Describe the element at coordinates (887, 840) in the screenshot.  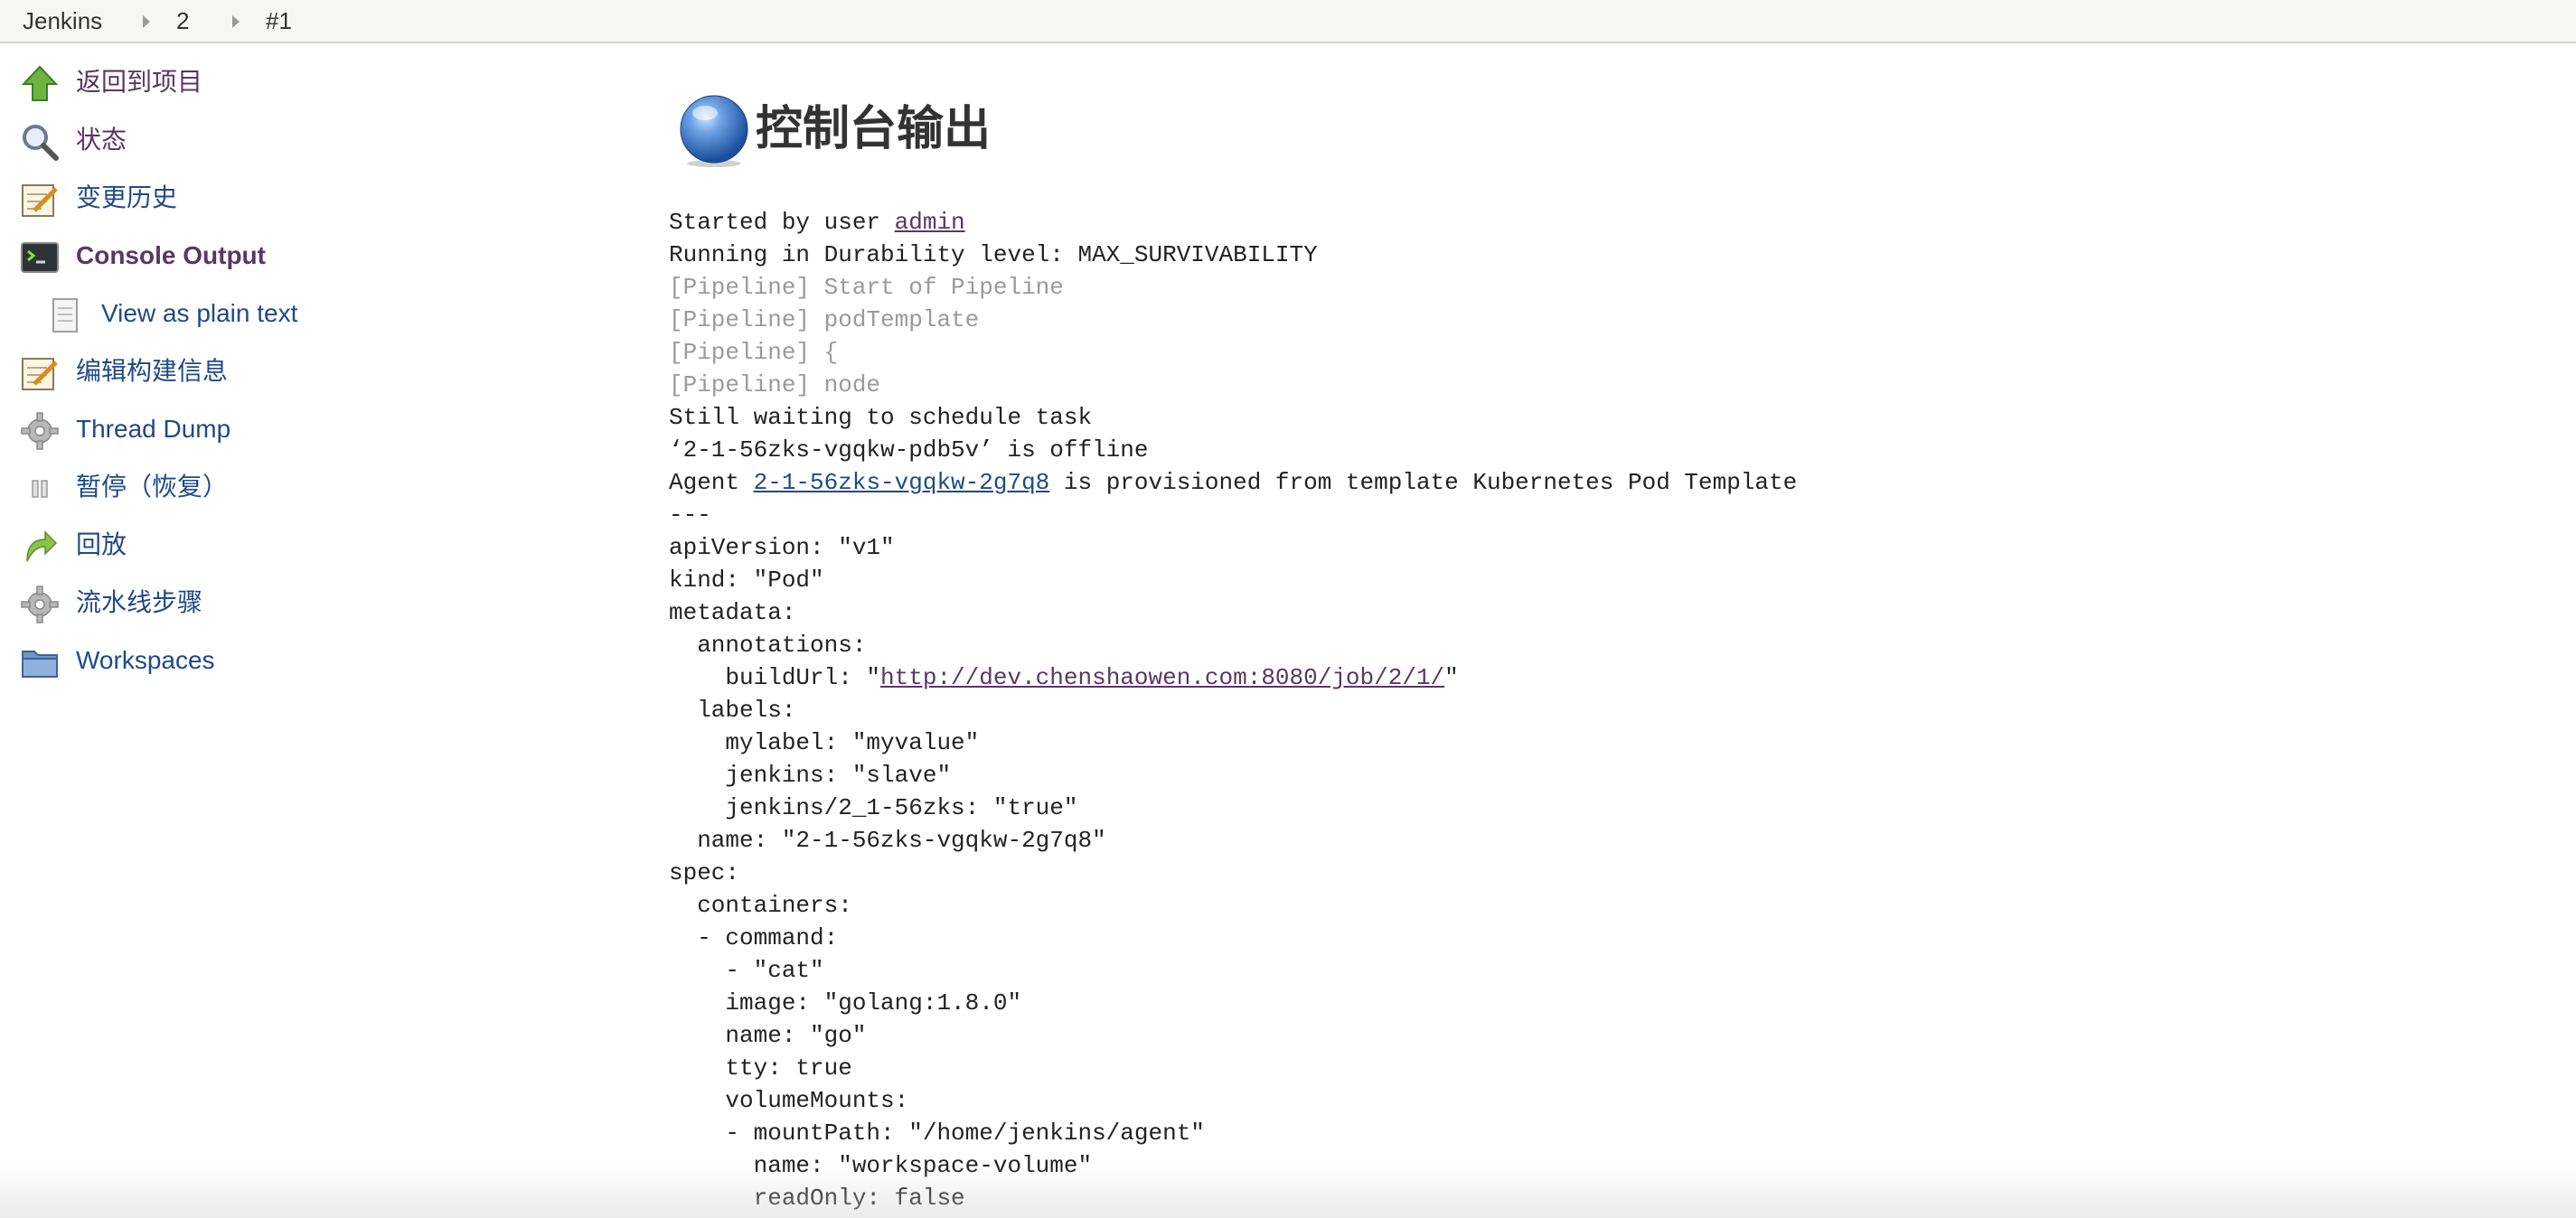
I see `console-line: name: "2-1-56zks-vgqkw-2g7q8"` at that location.